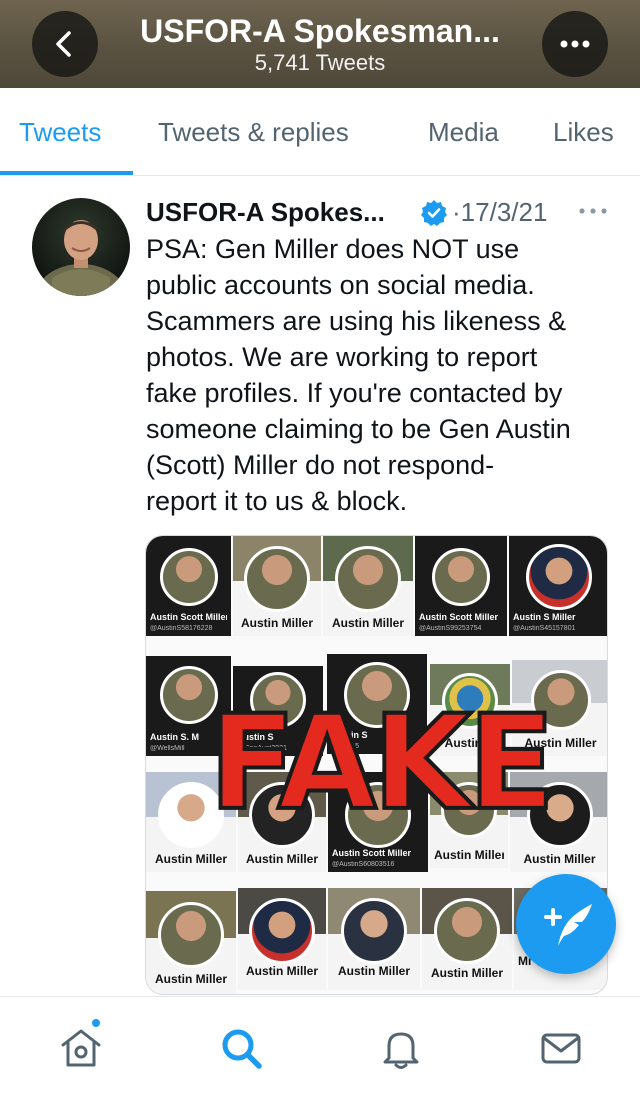  I want to click on tab-likes: Likes, so click(583, 132).